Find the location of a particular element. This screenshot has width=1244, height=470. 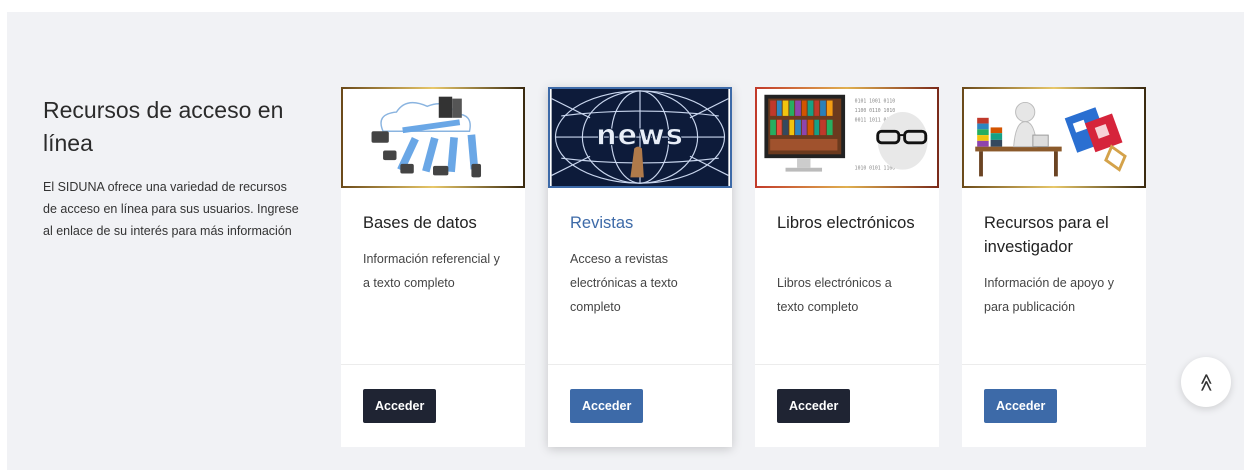

card-title: Bases de datos is located at coordinates (420, 223).